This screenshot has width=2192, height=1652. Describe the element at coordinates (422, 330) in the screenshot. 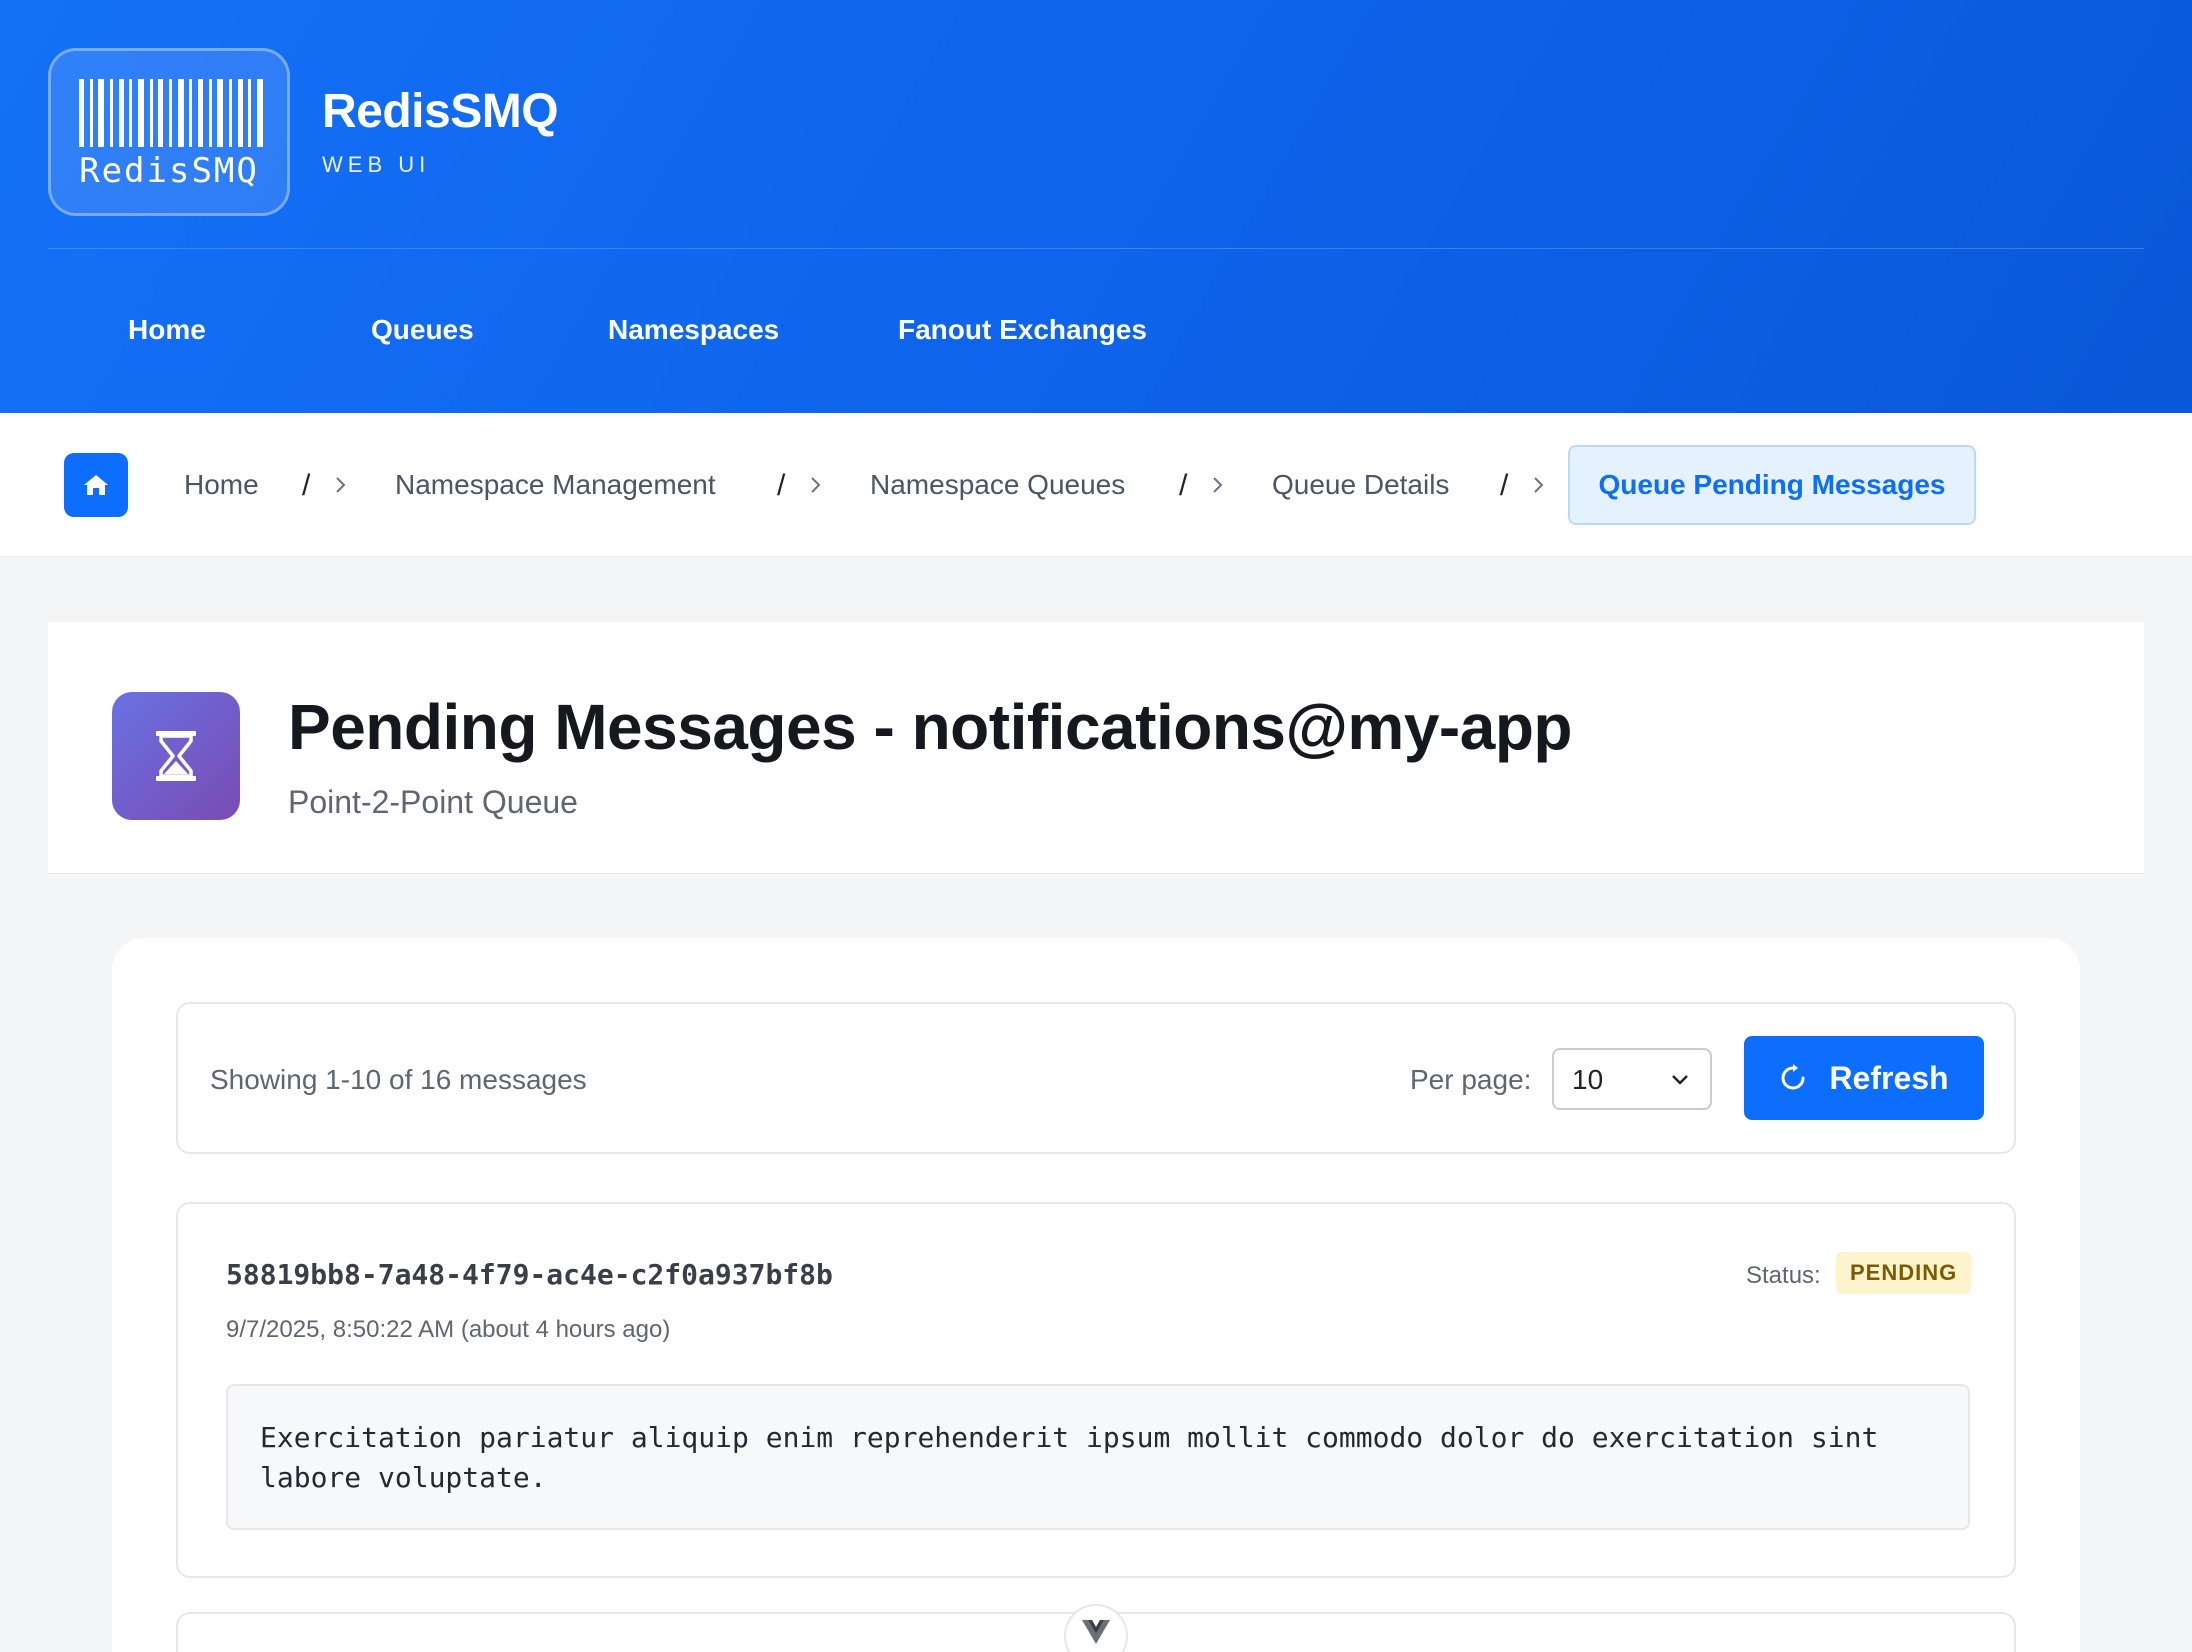

I see `nav-queues: Queues` at that location.